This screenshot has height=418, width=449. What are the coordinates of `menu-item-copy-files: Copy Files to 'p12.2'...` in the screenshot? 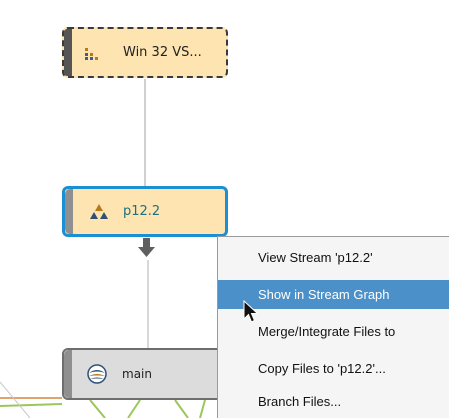 It's located at (333, 368).